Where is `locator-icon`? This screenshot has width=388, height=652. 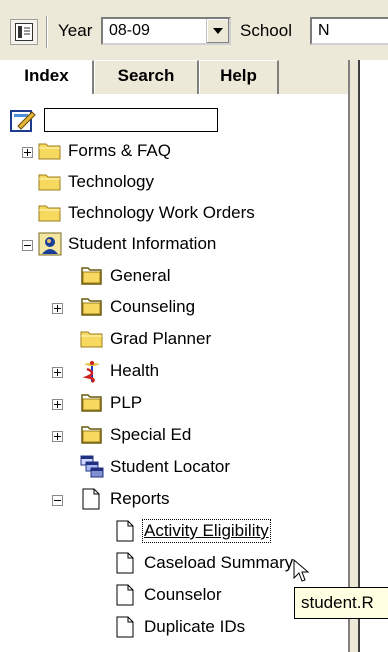 locator-icon is located at coordinates (92, 469).